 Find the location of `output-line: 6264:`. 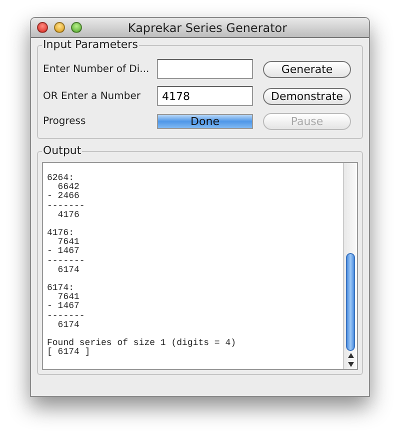

output-line: 6264: is located at coordinates (60, 178).